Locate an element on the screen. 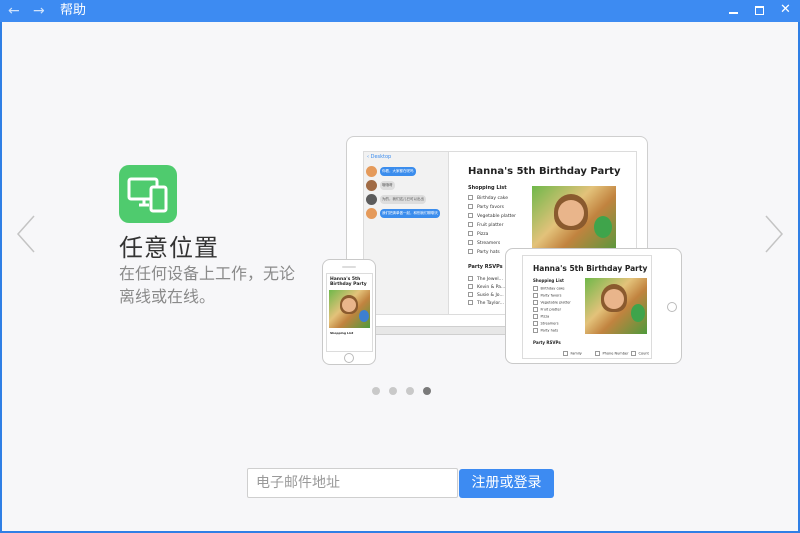 The height and width of the screenshot is (533, 800). chat-row: 哦哦呀 is located at coordinates (406, 186).